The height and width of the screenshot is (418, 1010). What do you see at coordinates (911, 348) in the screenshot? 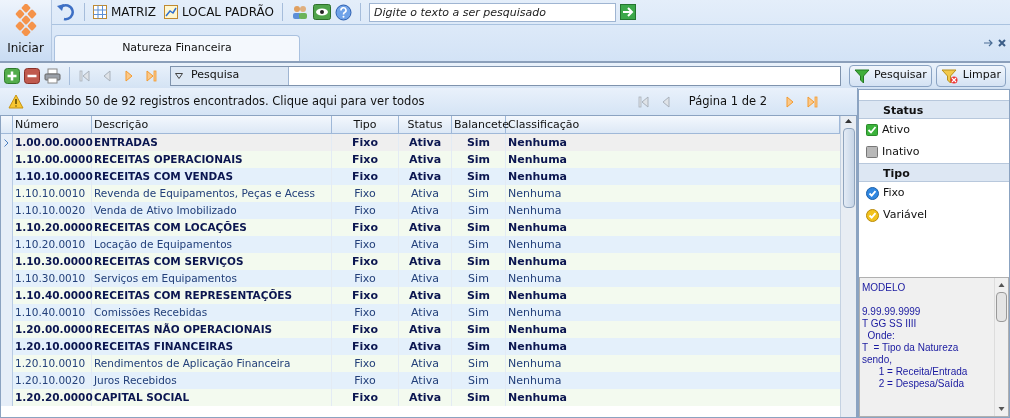
I see `model-note-line: T = Tipo da Natureza` at bounding box center [911, 348].